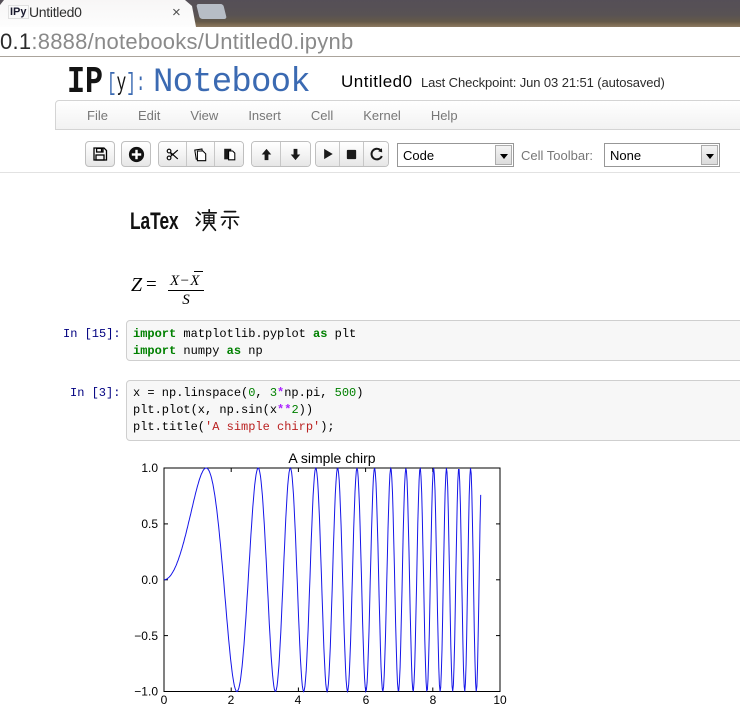  What do you see at coordinates (164, 700) in the screenshot?
I see `svg-text: 0` at bounding box center [164, 700].